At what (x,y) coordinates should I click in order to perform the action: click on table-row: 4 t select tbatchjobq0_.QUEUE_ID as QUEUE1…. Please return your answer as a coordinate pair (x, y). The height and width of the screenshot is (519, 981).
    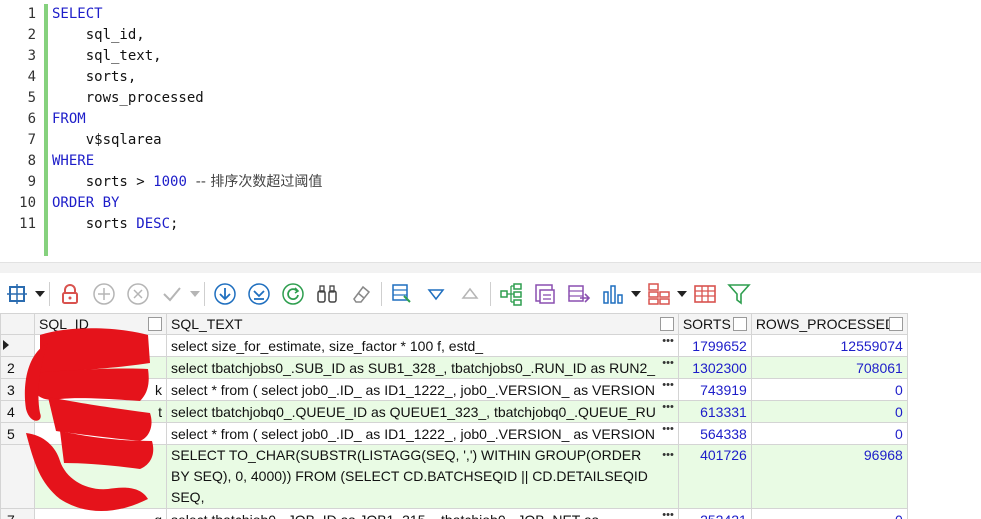
    Looking at the image, I should click on (454, 411).